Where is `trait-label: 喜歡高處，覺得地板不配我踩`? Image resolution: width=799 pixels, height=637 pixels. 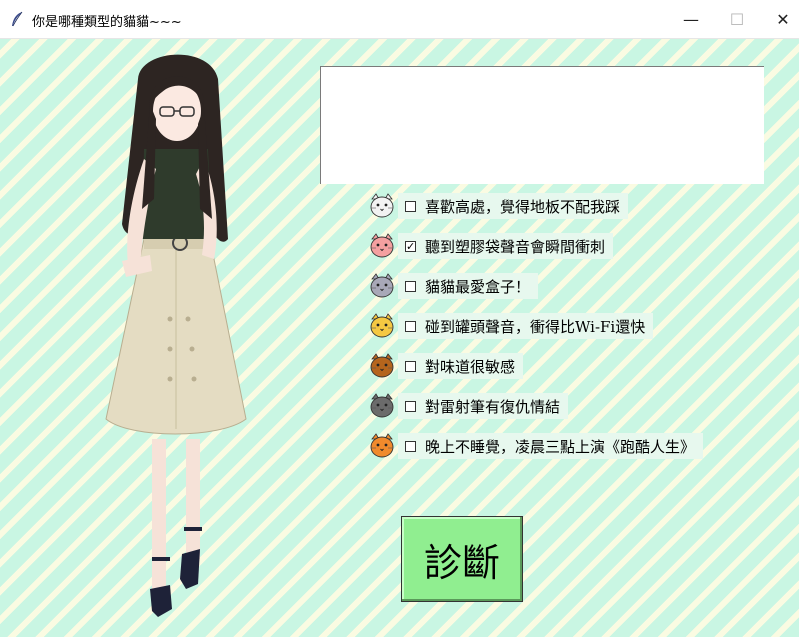
trait-label: 喜歡高處，覺得地板不配我踩 is located at coordinates (523, 206).